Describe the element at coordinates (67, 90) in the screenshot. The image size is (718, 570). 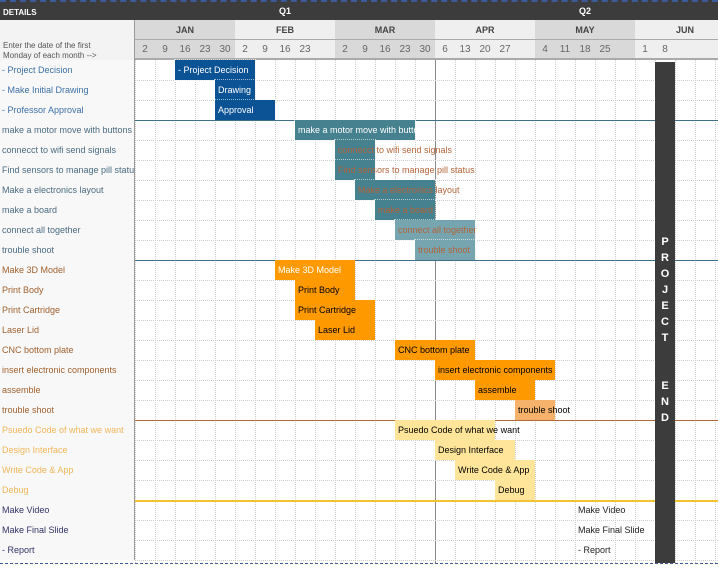
I see `task-label: - Make Initial Drawing` at that location.